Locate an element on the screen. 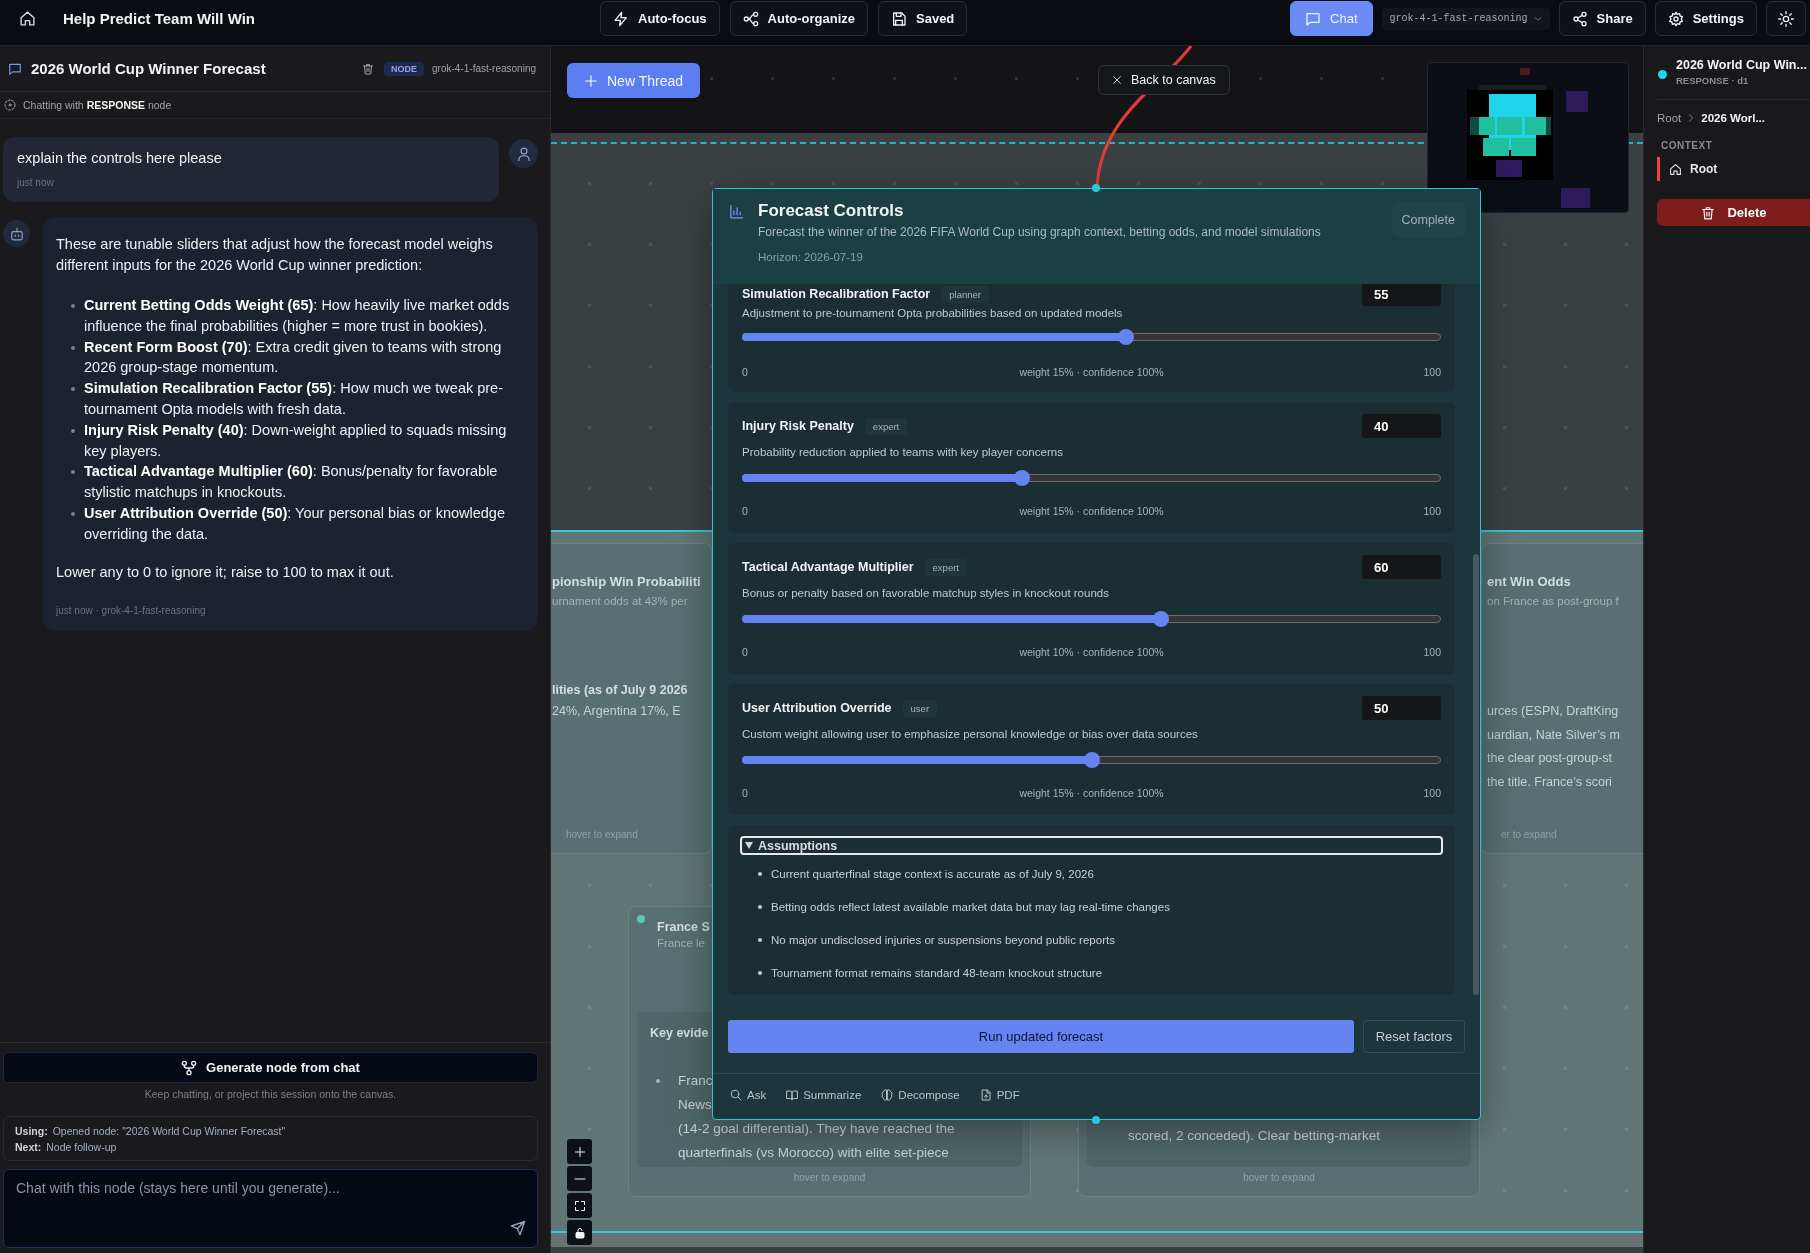 This screenshot has height=1253, width=1810. robot-avatar-icon is located at coordinates (16, 233).